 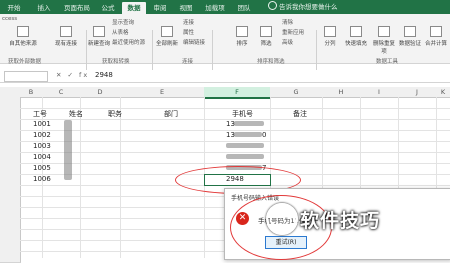 I want to click on tab-review: 审阅, so click(x=160, y=8).